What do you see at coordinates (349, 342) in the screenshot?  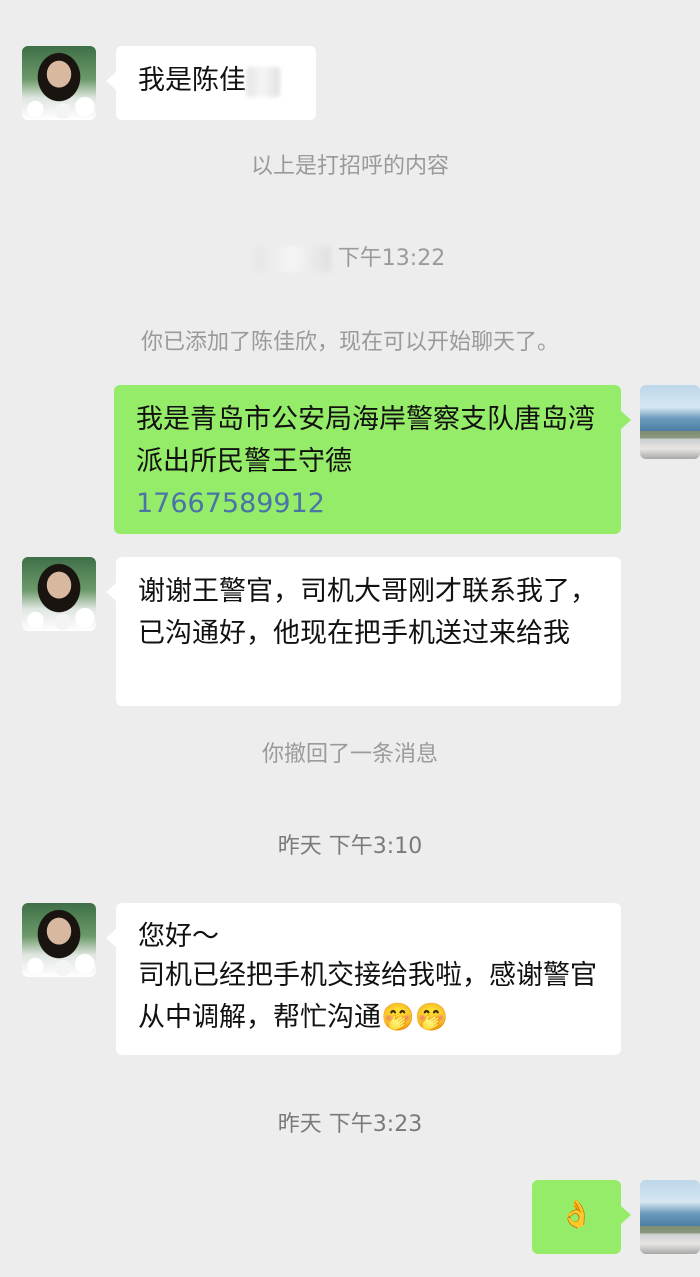 I see `system-note-added: 你已添加了陈佳欣，现在可以开始聊天了。` at bounding box center [349, 342].